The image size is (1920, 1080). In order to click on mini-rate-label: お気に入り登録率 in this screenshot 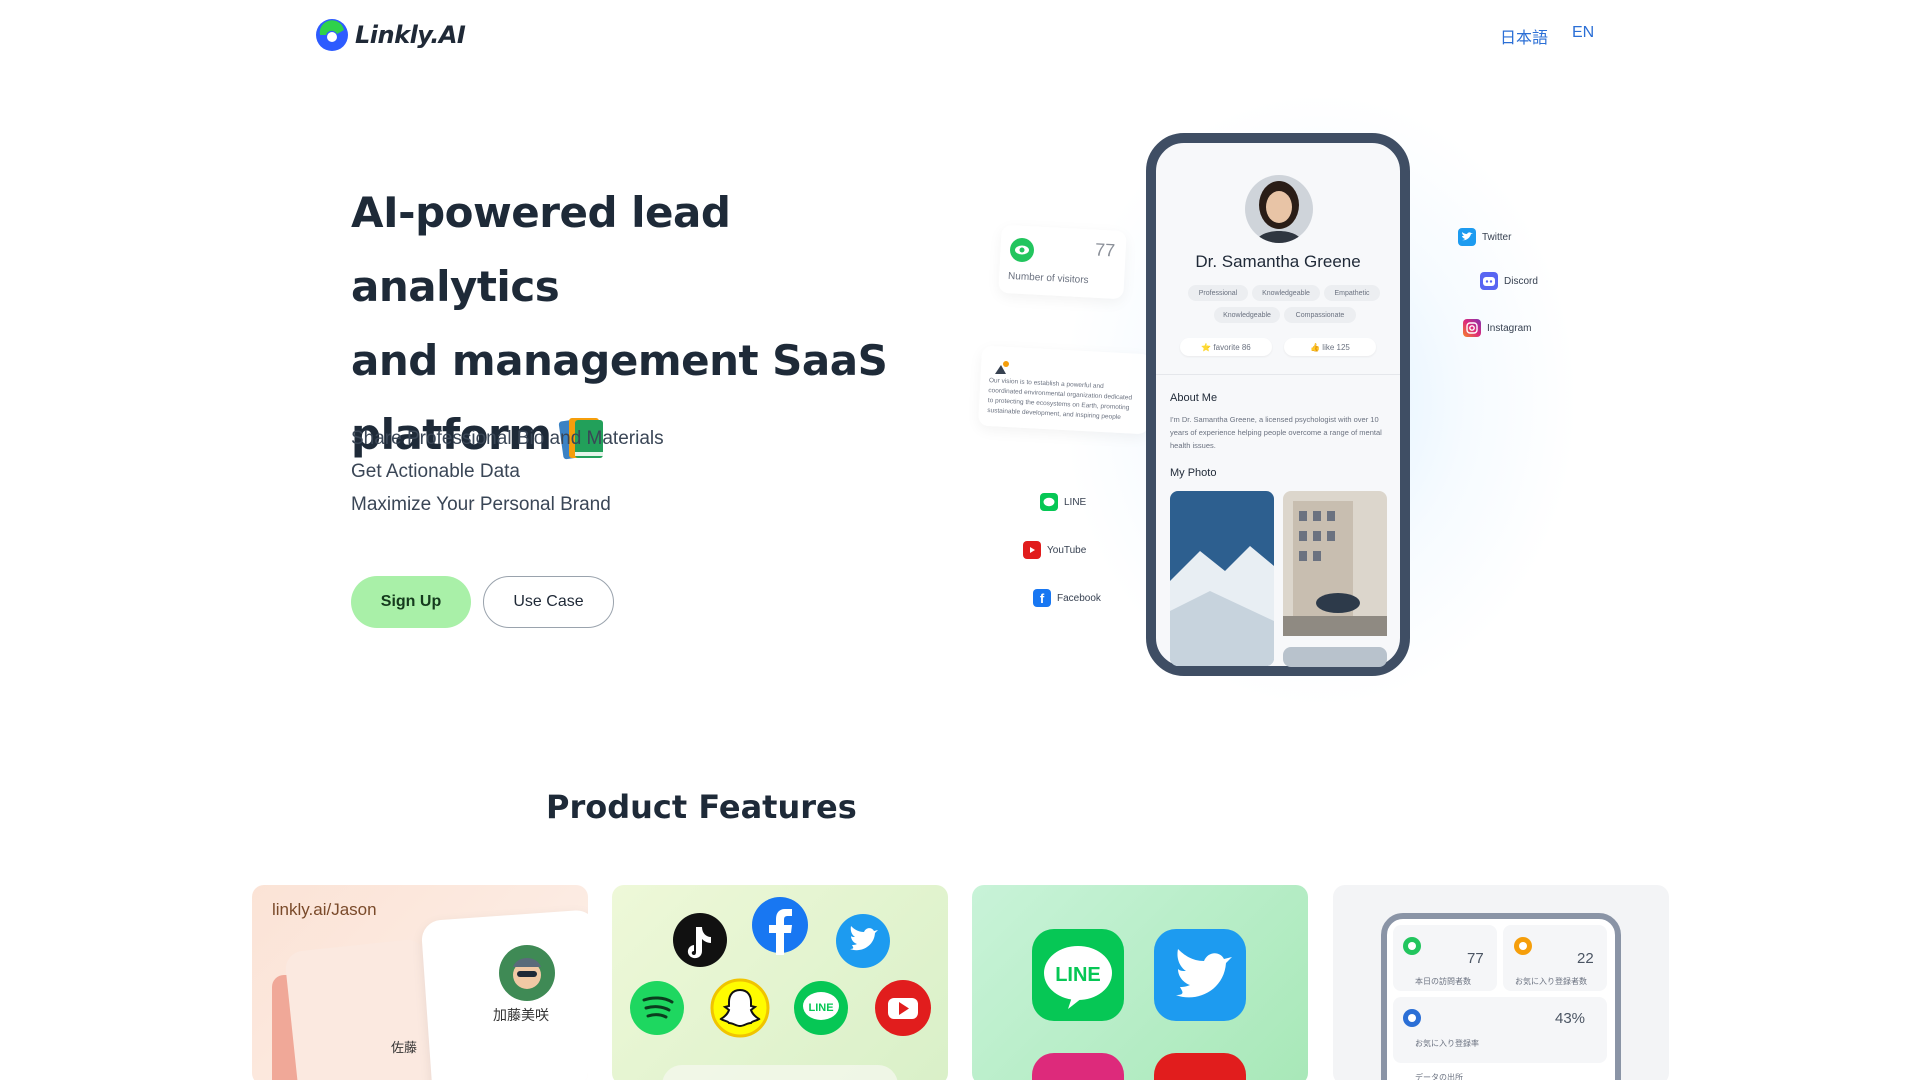, I will do `click(1447, 1043)`.